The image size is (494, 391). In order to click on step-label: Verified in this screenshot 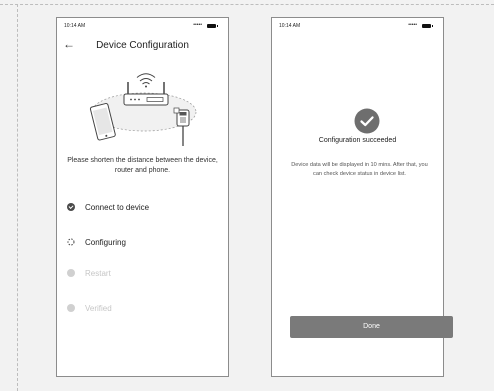, I will do `click(98, 308)`.